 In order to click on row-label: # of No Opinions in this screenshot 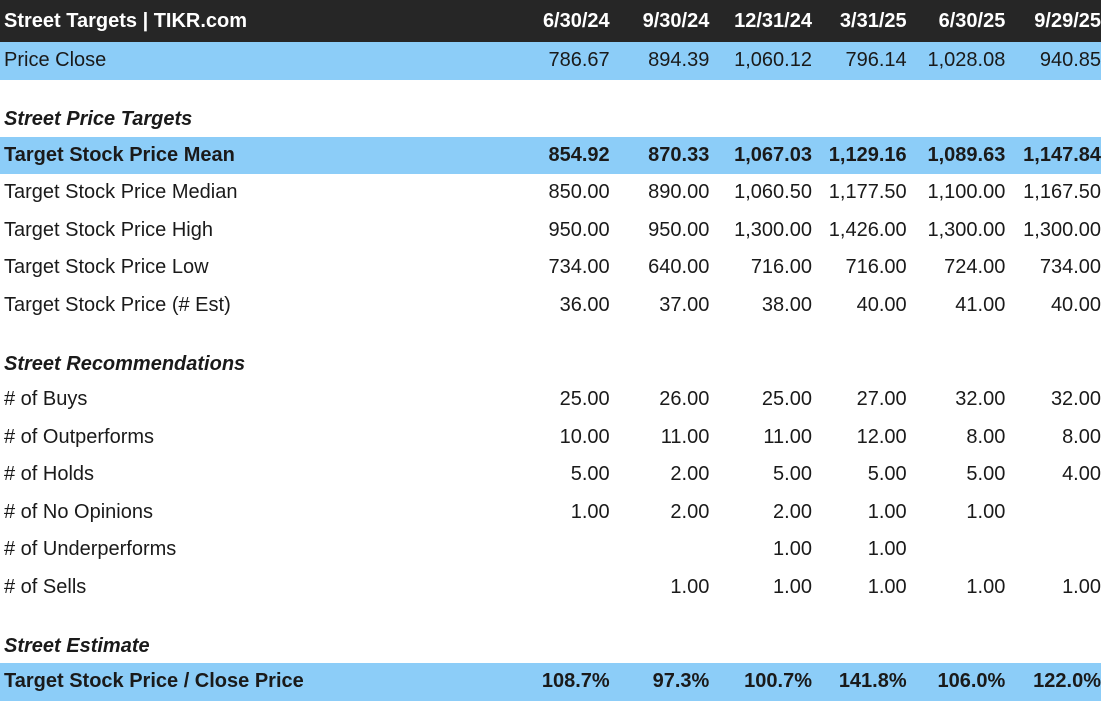, I will do `click(78, 511)`.